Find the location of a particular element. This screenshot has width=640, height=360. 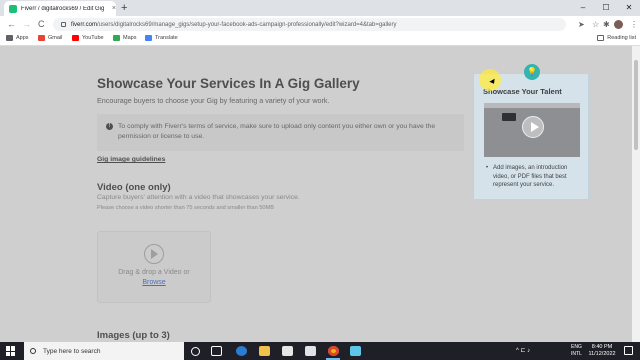

new-tab-button: + is located at coordinates (124, 8).